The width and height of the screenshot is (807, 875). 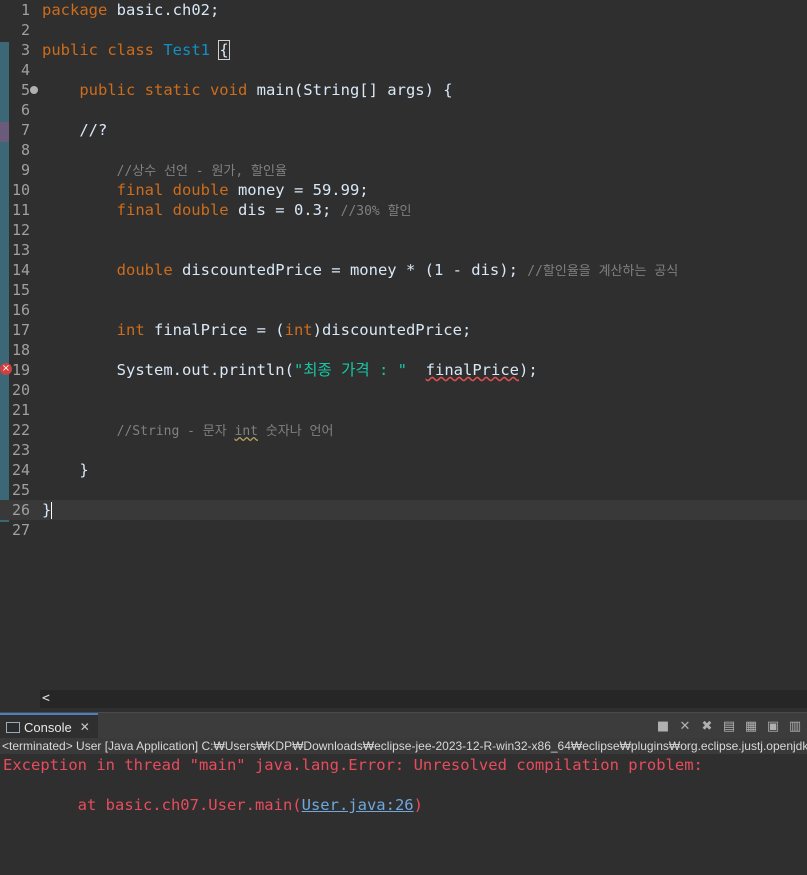 I want to click on code-line: 9 //상수 선언 - 원가, 할인율, so click(x=403, y=170).